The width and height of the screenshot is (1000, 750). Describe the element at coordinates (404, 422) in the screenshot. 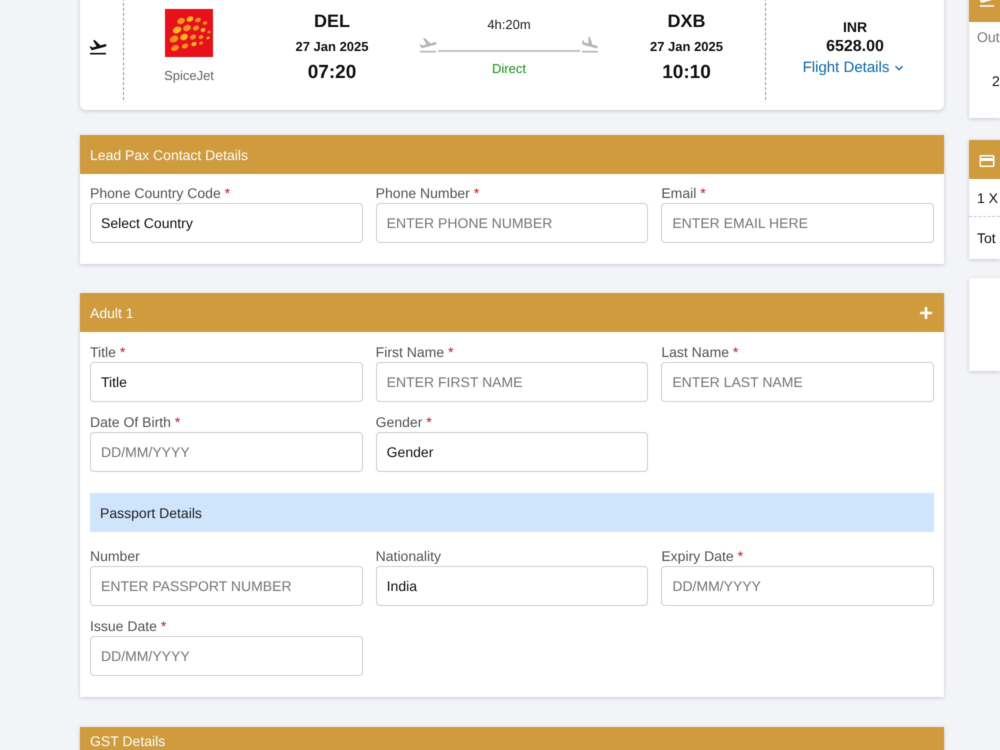

I see `field-label: Gender *` at that location.